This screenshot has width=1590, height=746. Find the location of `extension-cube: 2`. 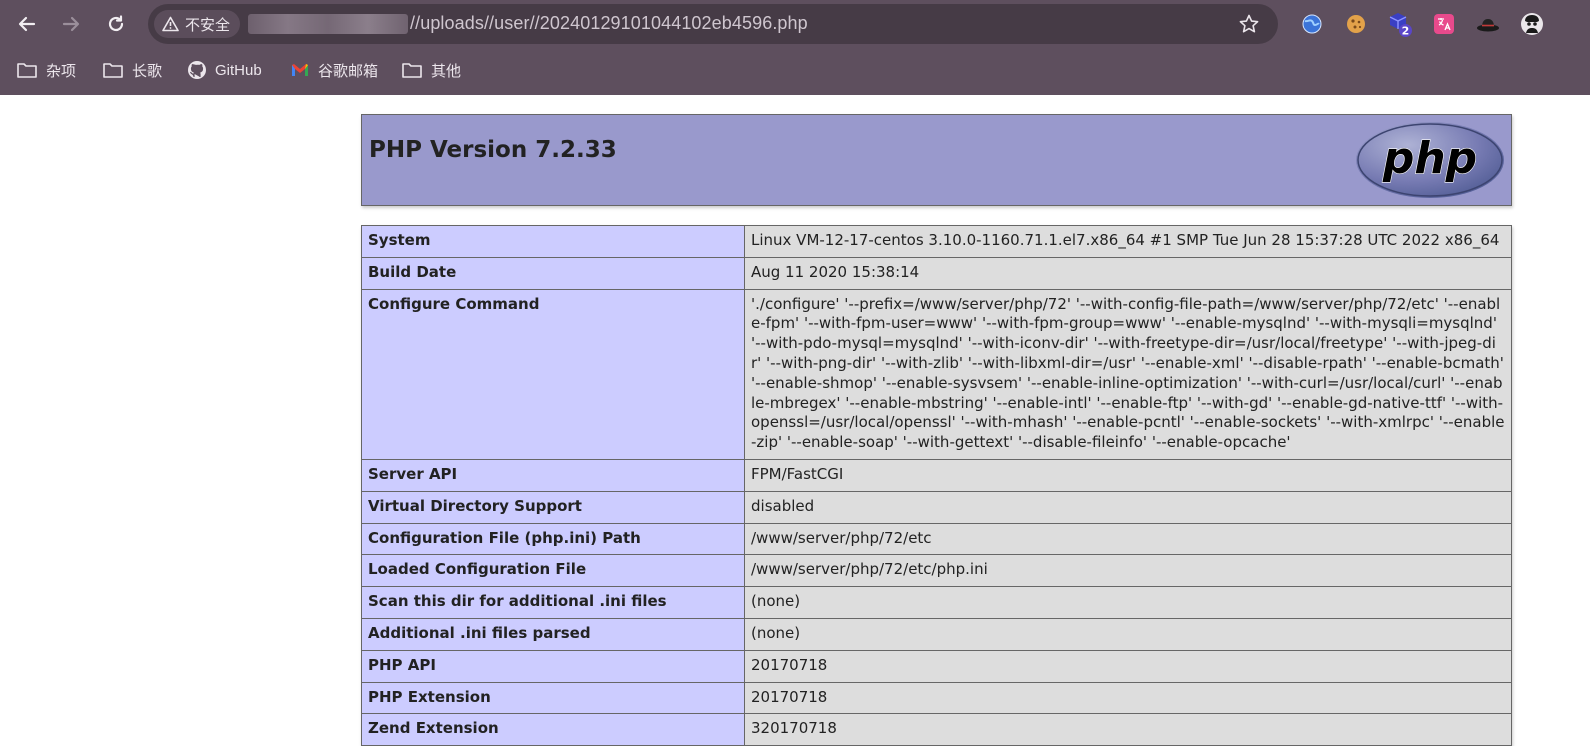

extension-cube: 2 is located at coordinates (1400, 24).